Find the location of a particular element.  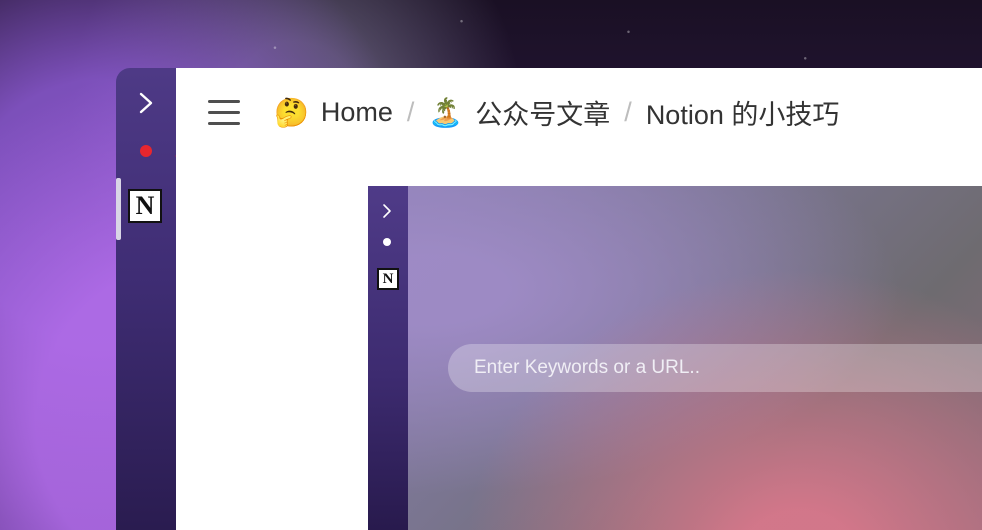

breadcrumb-label: Notion 的小技巧 is located at coordinates (742, 114).